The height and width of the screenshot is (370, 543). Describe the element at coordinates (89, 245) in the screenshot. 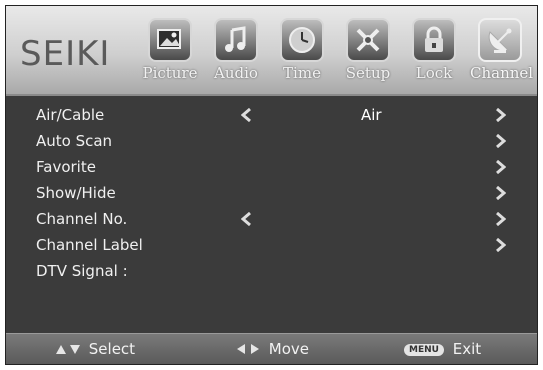

I see `menu-item-label: Channel Label` at that location.